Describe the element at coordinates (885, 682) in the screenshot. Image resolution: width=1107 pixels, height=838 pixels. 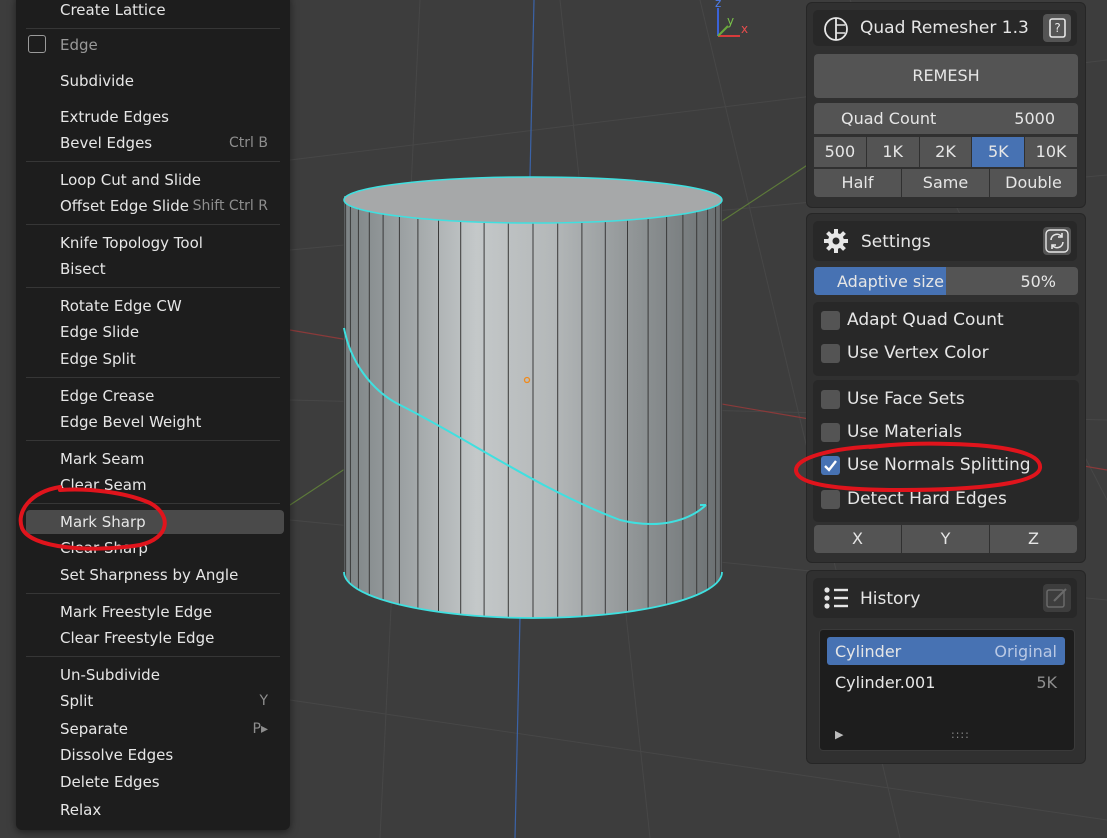
I see `history-row-name: Cylinder.001` at that location.